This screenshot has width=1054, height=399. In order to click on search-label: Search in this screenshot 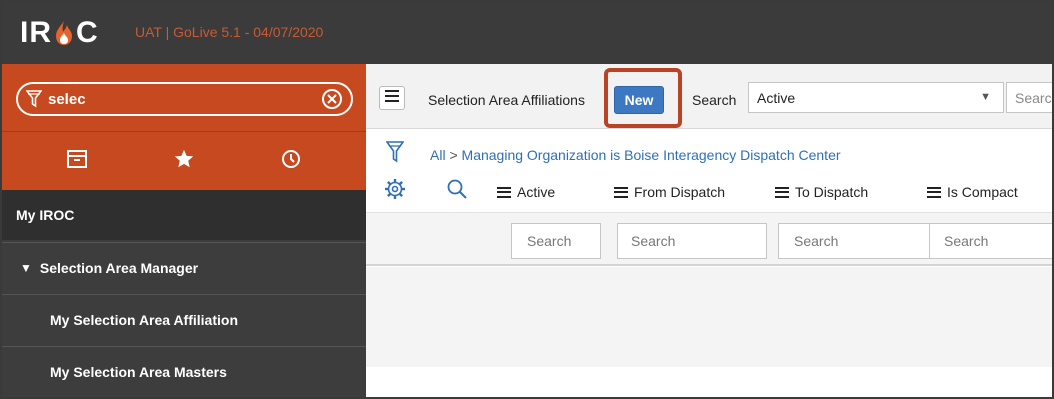, I will do `click(714, 100)`.